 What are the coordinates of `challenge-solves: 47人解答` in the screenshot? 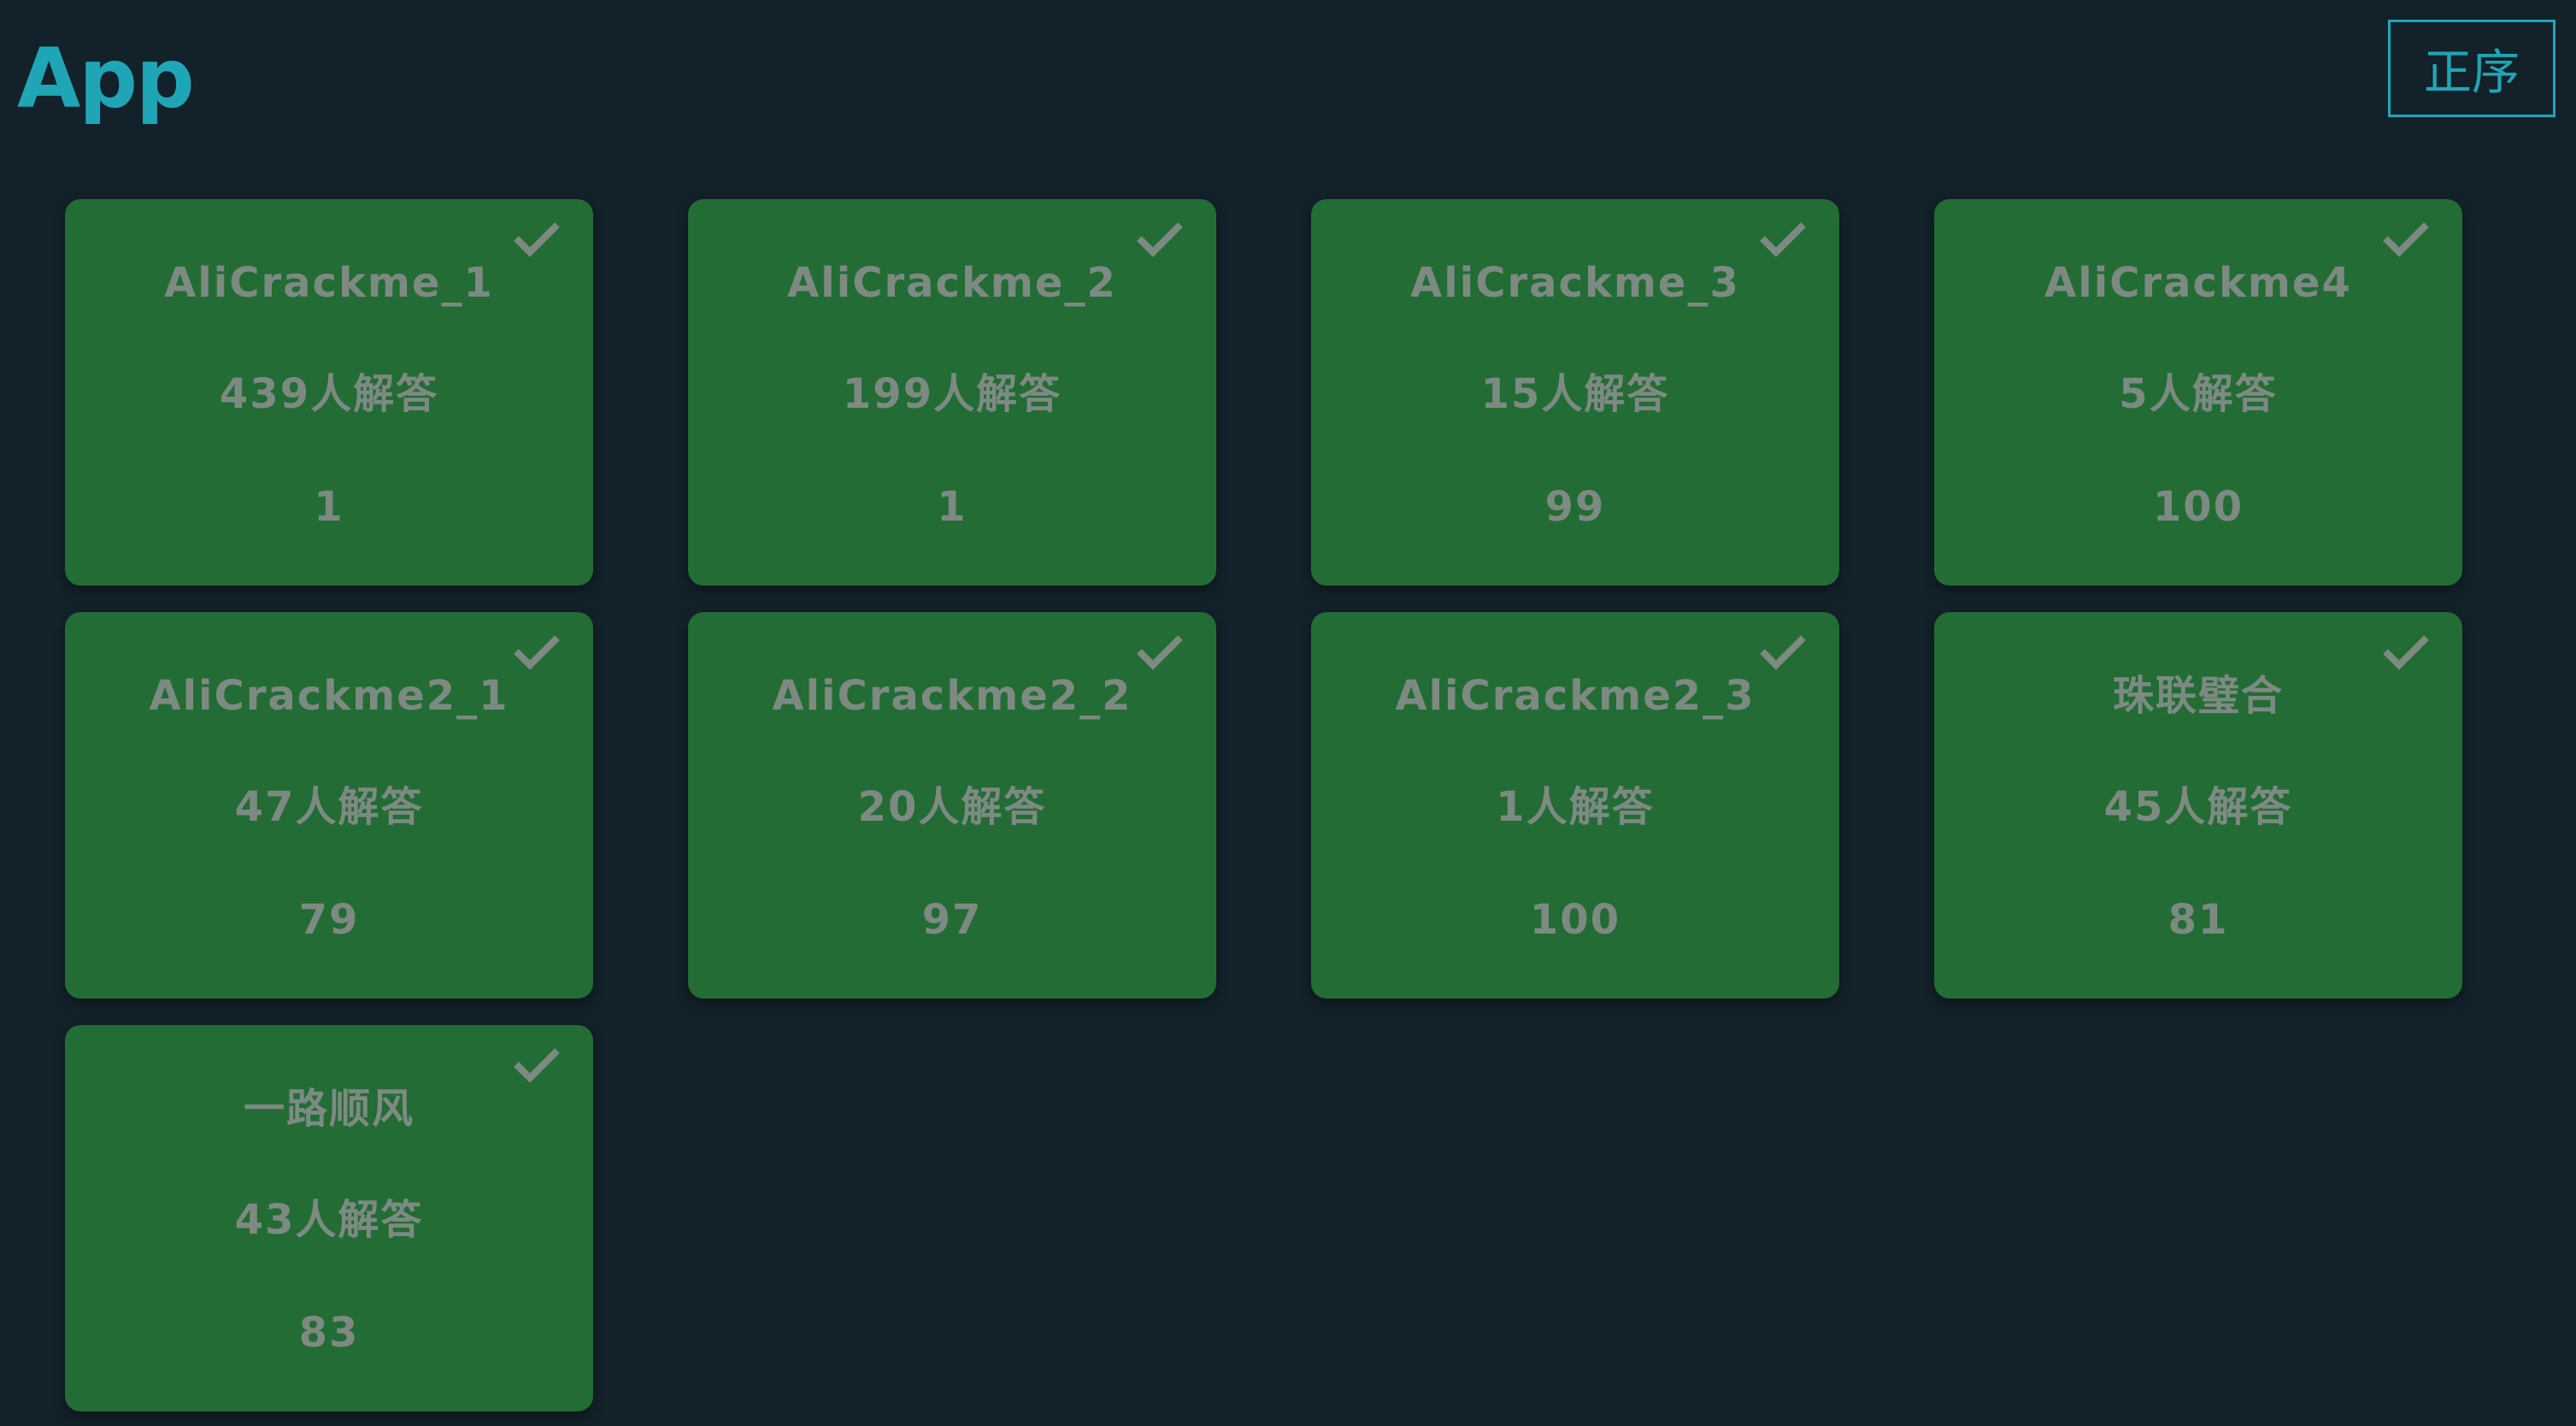 It's located at (329, 807).